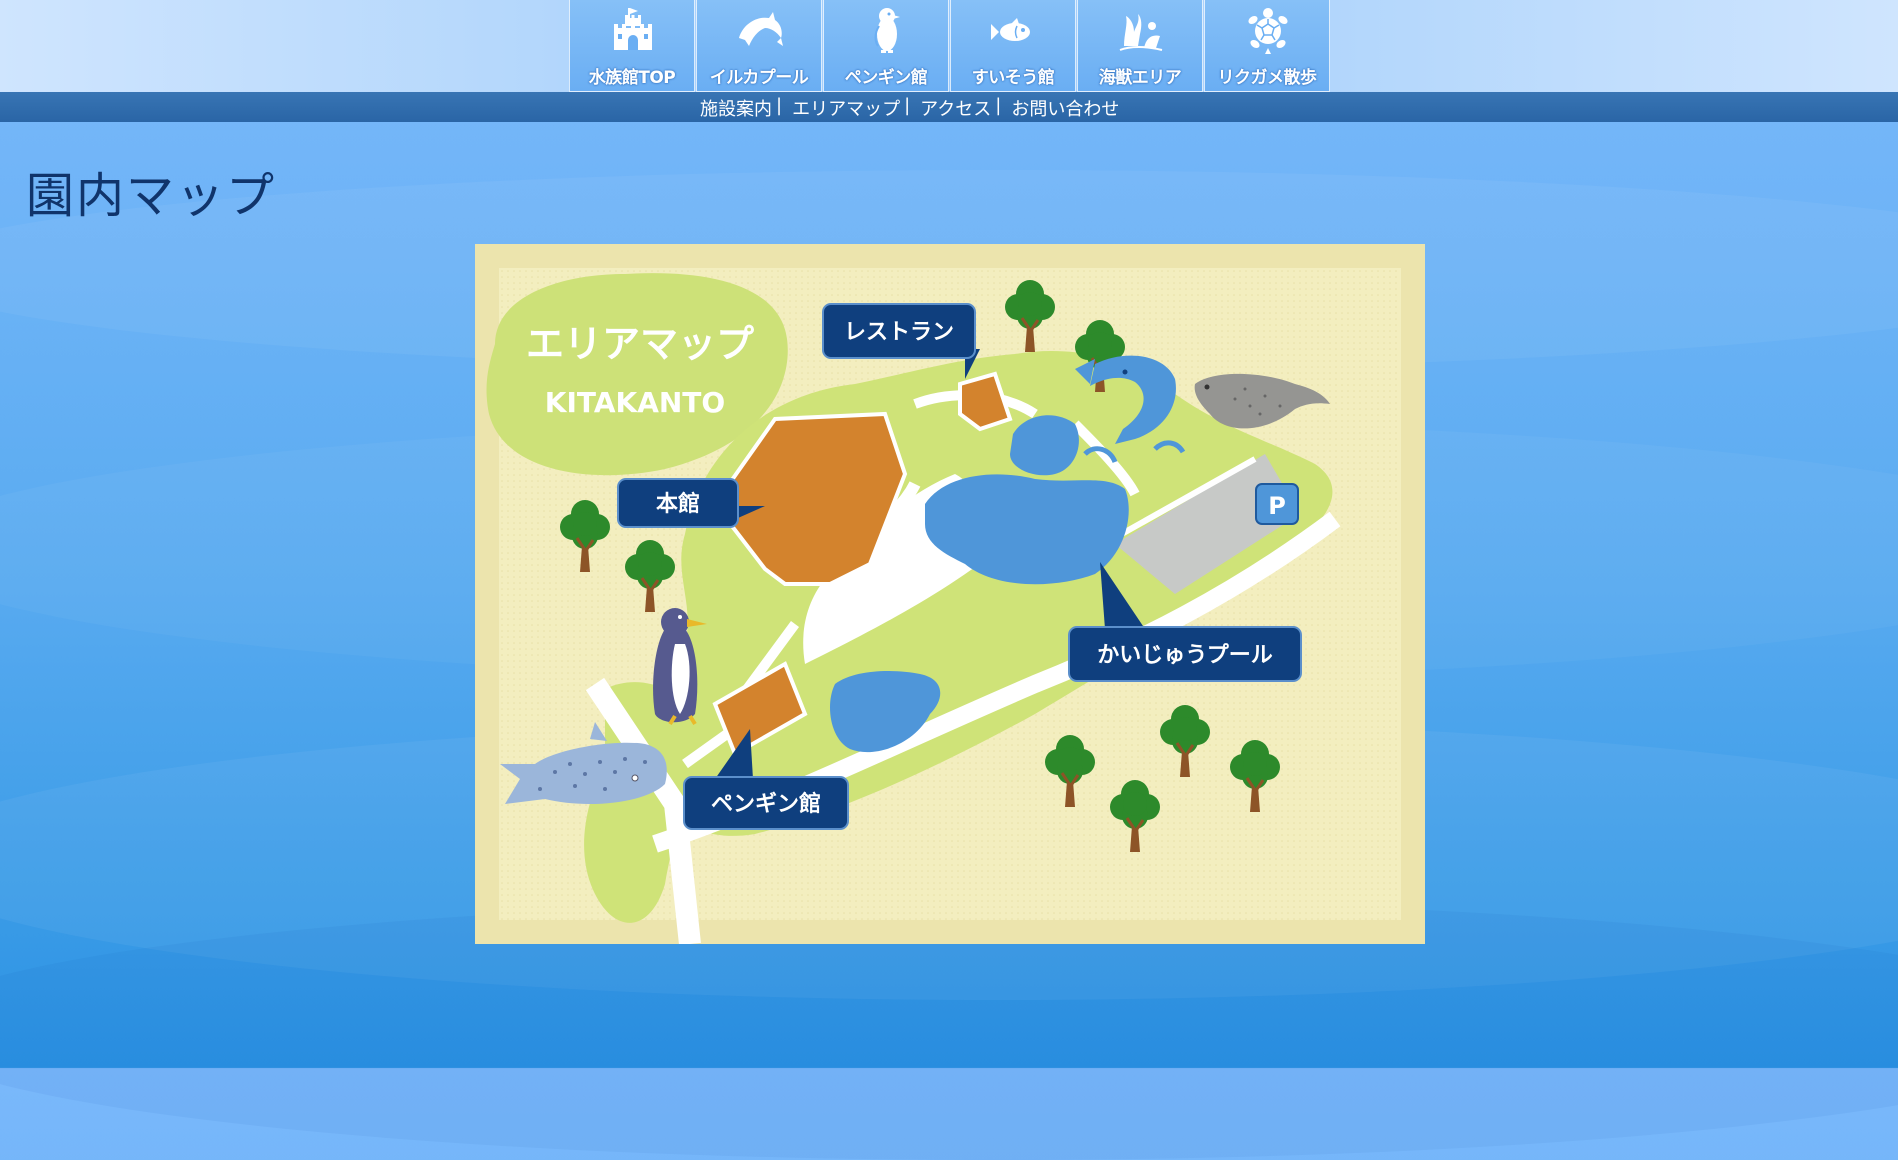 The height and width of the screenshot is (1160, 1898). I want to click on castle-icon, so click(633, 29).